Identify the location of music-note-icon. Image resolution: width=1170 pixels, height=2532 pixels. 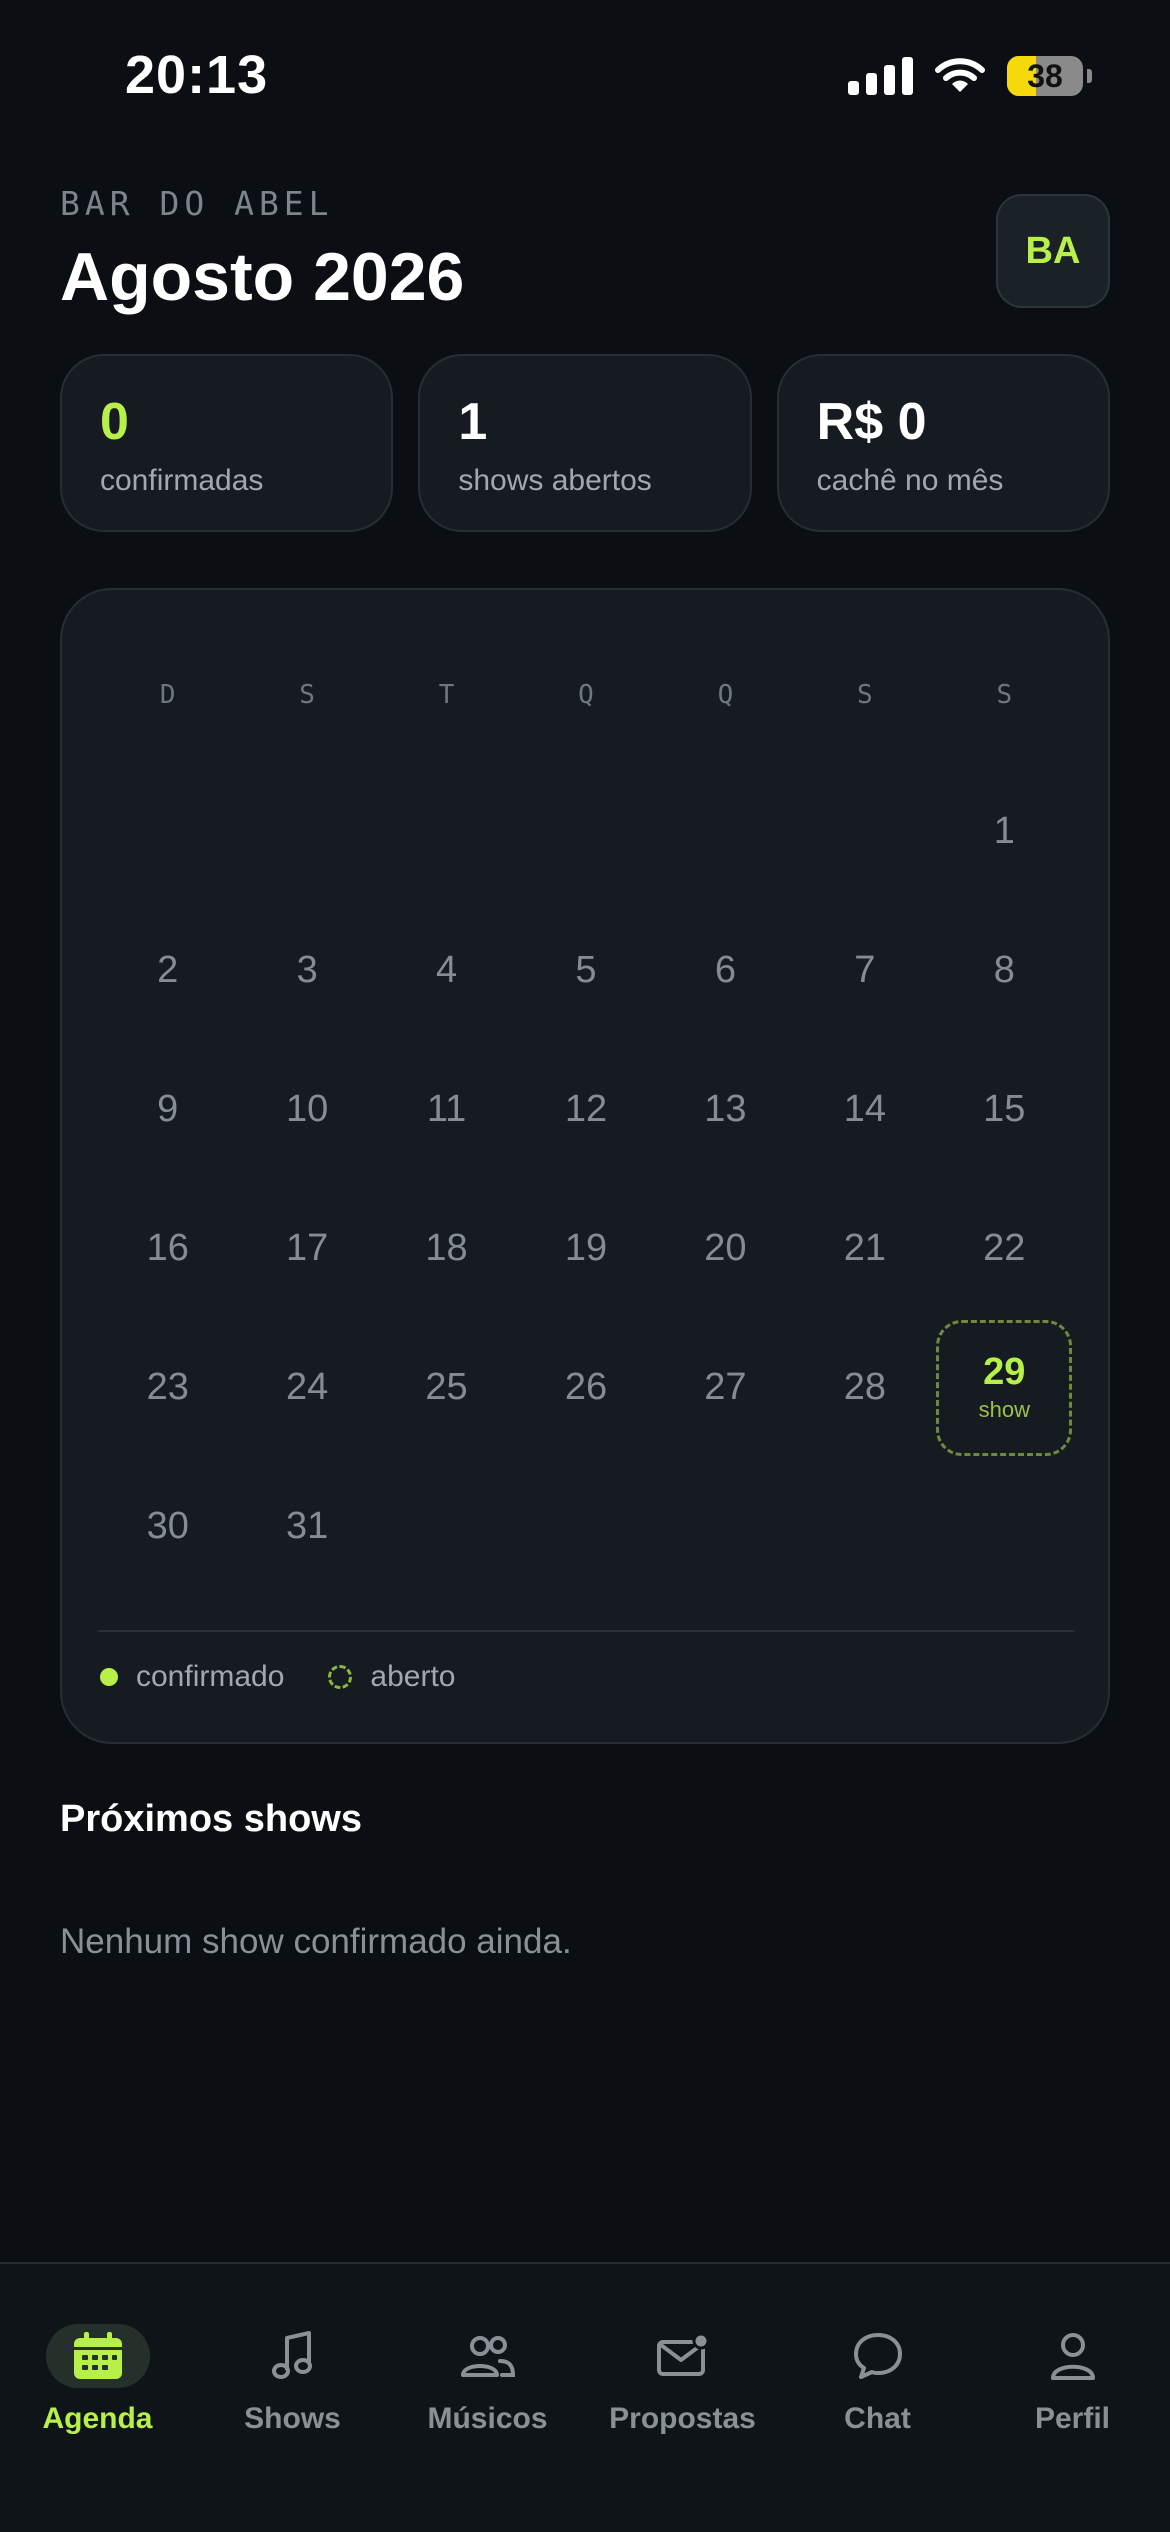
(291, 2355).